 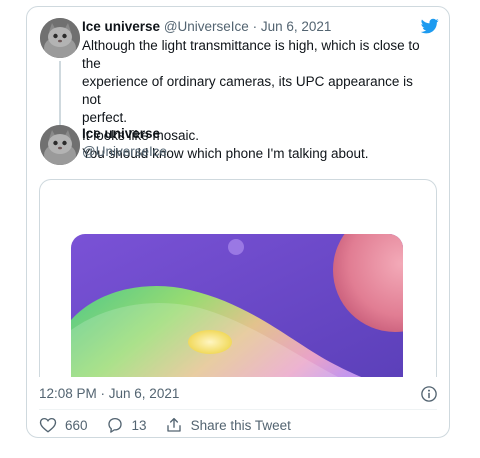 What do you see at coordinates (76, 425) in the screenshot?
I see `like-count: 660` at bounding box center [76, 425].